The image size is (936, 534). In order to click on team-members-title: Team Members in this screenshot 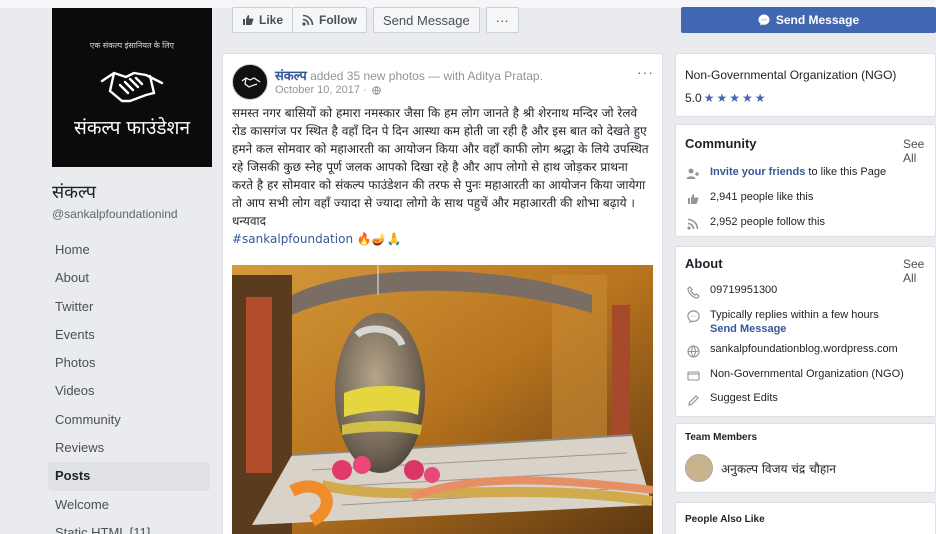, I will do `click(721, 437)`.